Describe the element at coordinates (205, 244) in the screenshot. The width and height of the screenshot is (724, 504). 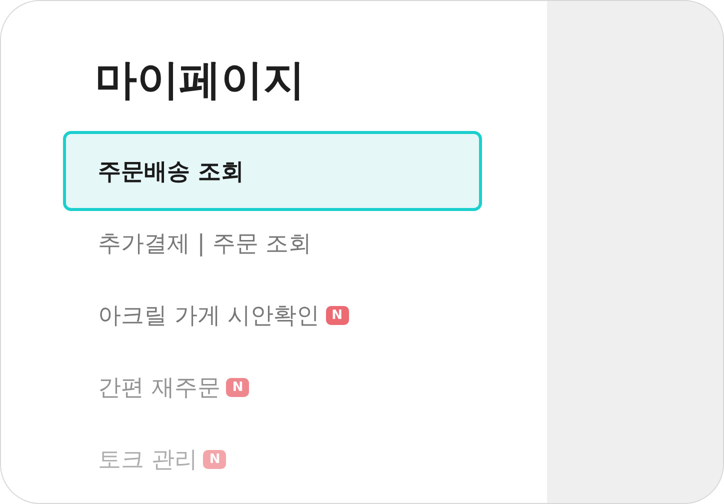
I see `menu-label: 추가결제 | 주문 조회` at that location.